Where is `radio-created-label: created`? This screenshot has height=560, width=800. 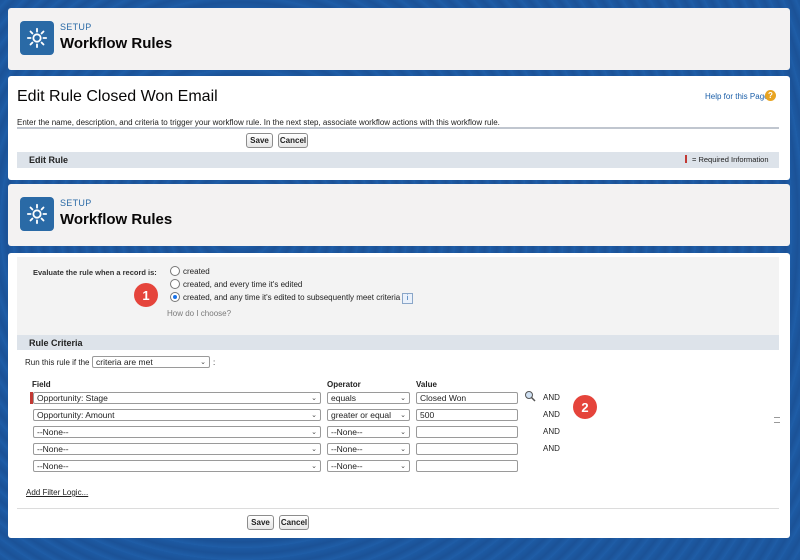 radio-created-label: created is located at coordinates (196, 271).